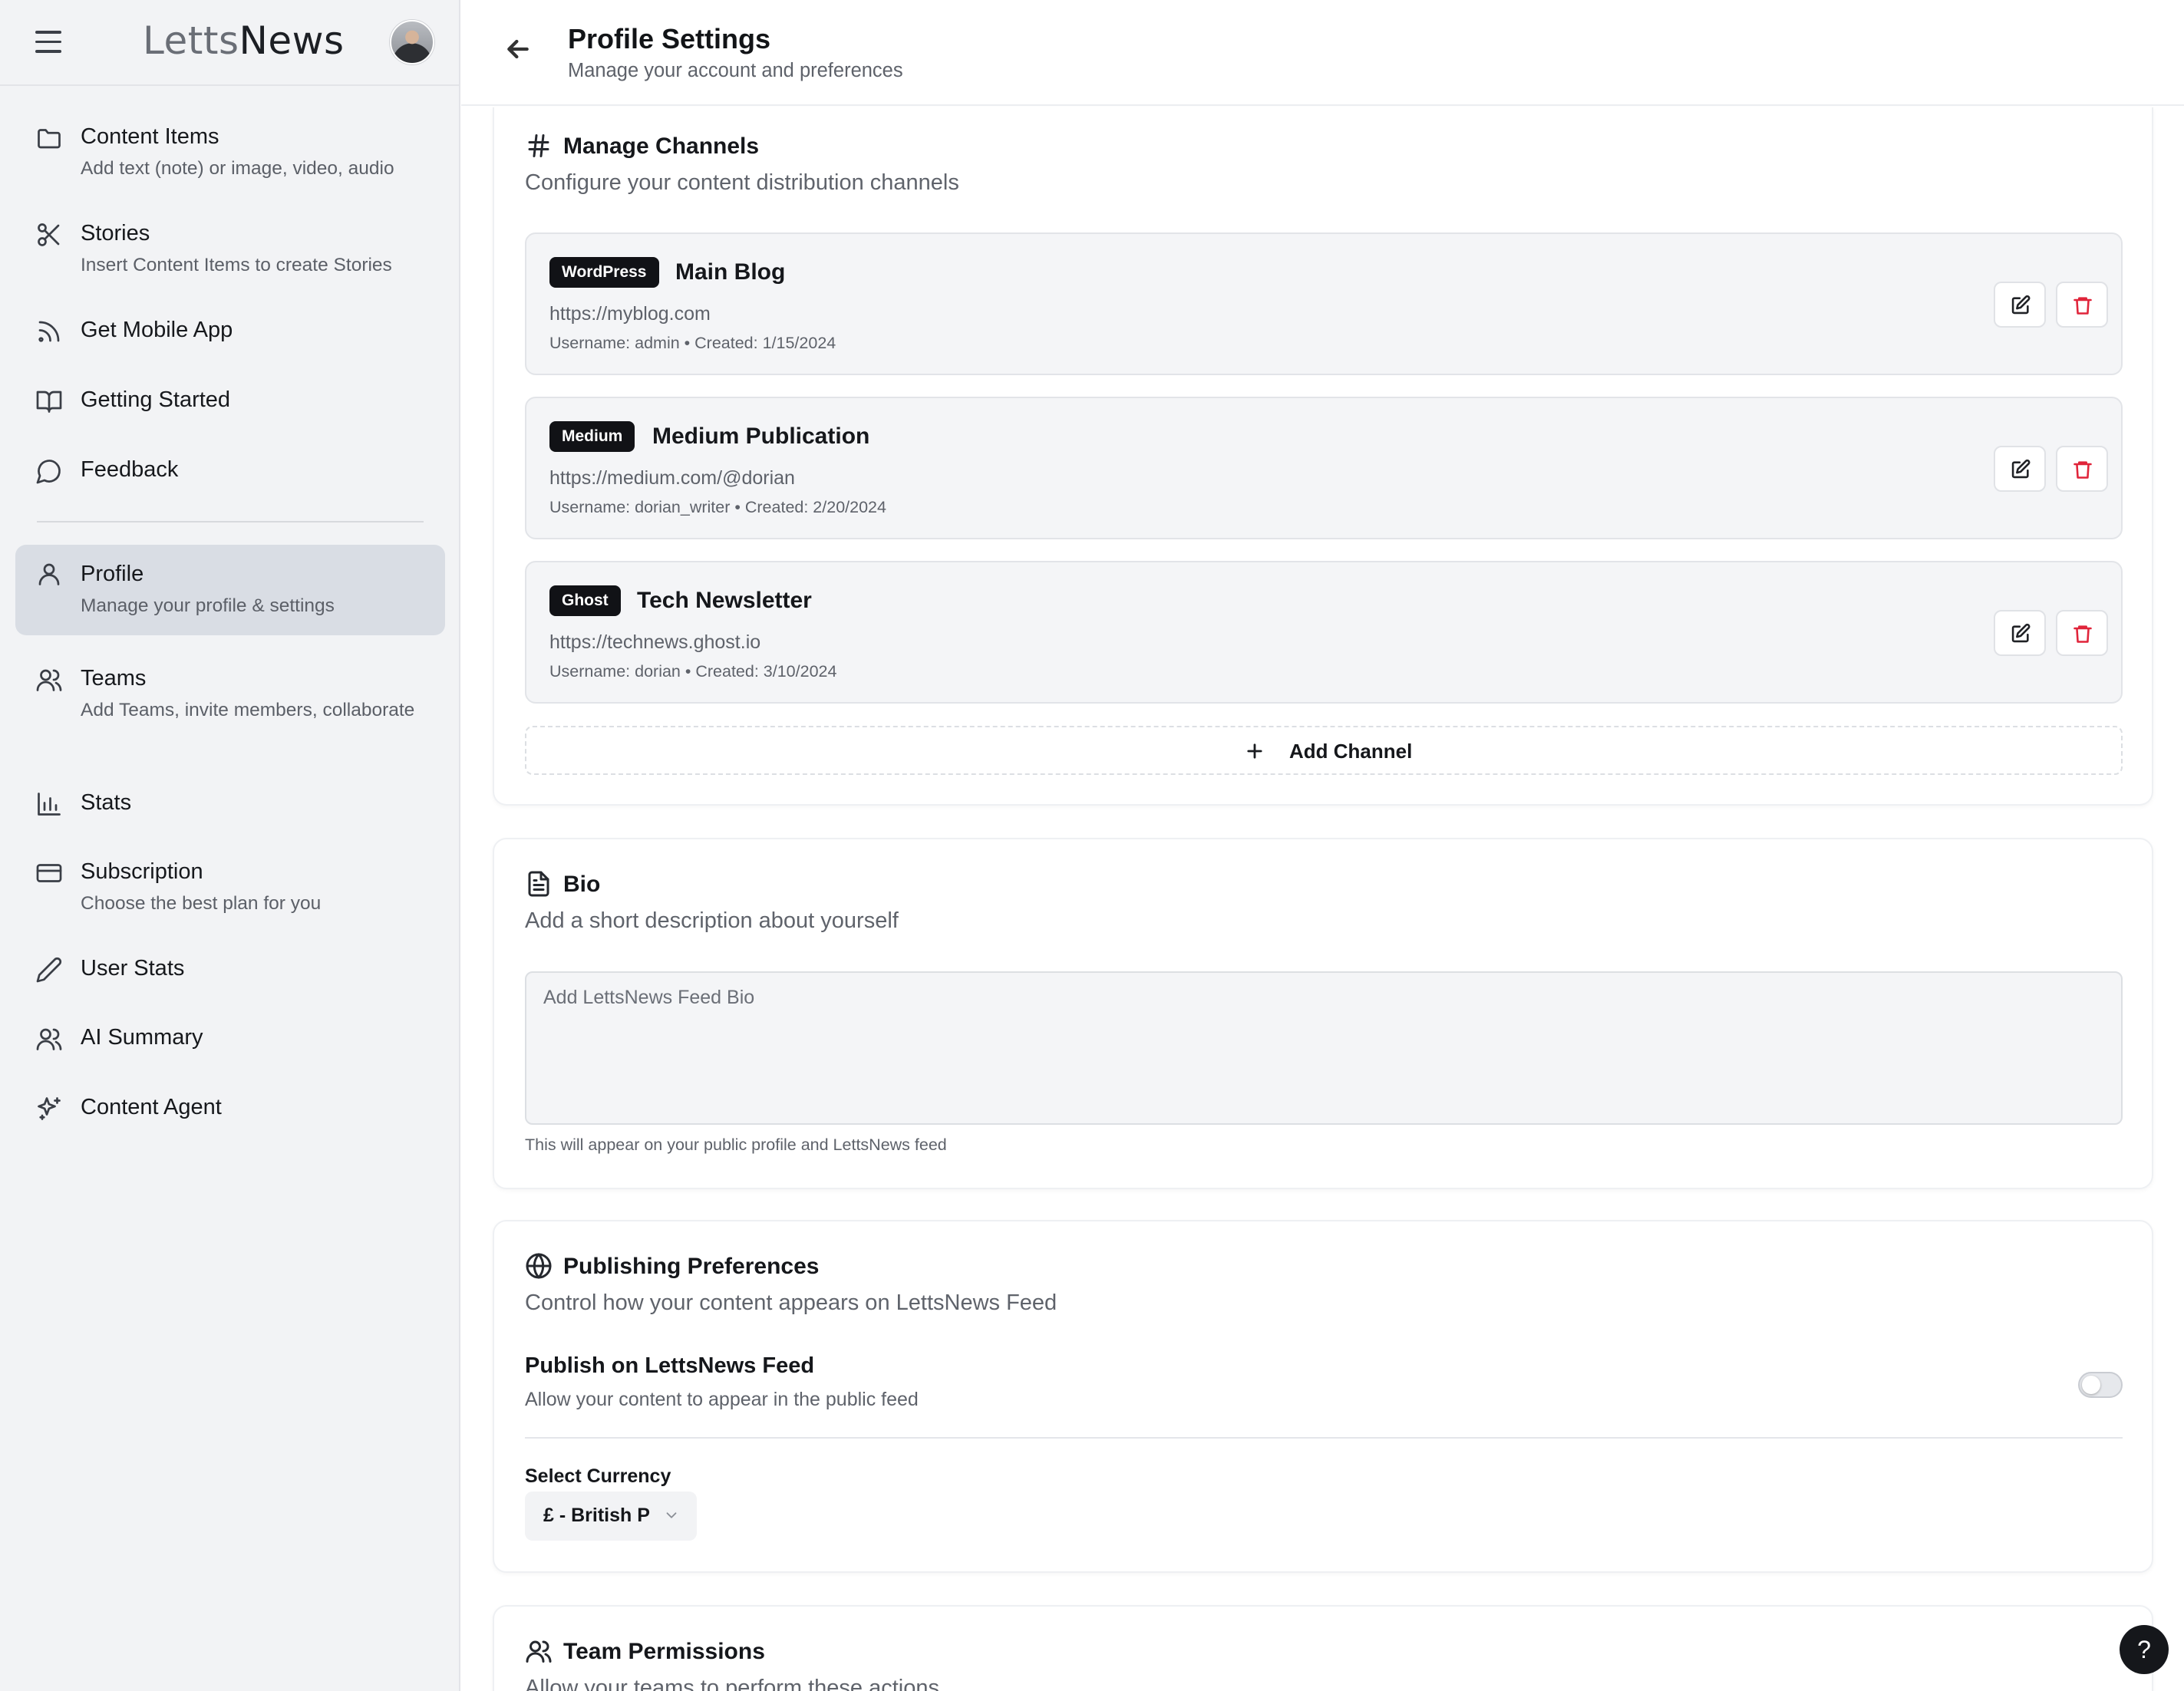  Describe the element at coordinates (664, 1652) in the screenshot. I see `team-permissions-title: Team Permissions` at that location.